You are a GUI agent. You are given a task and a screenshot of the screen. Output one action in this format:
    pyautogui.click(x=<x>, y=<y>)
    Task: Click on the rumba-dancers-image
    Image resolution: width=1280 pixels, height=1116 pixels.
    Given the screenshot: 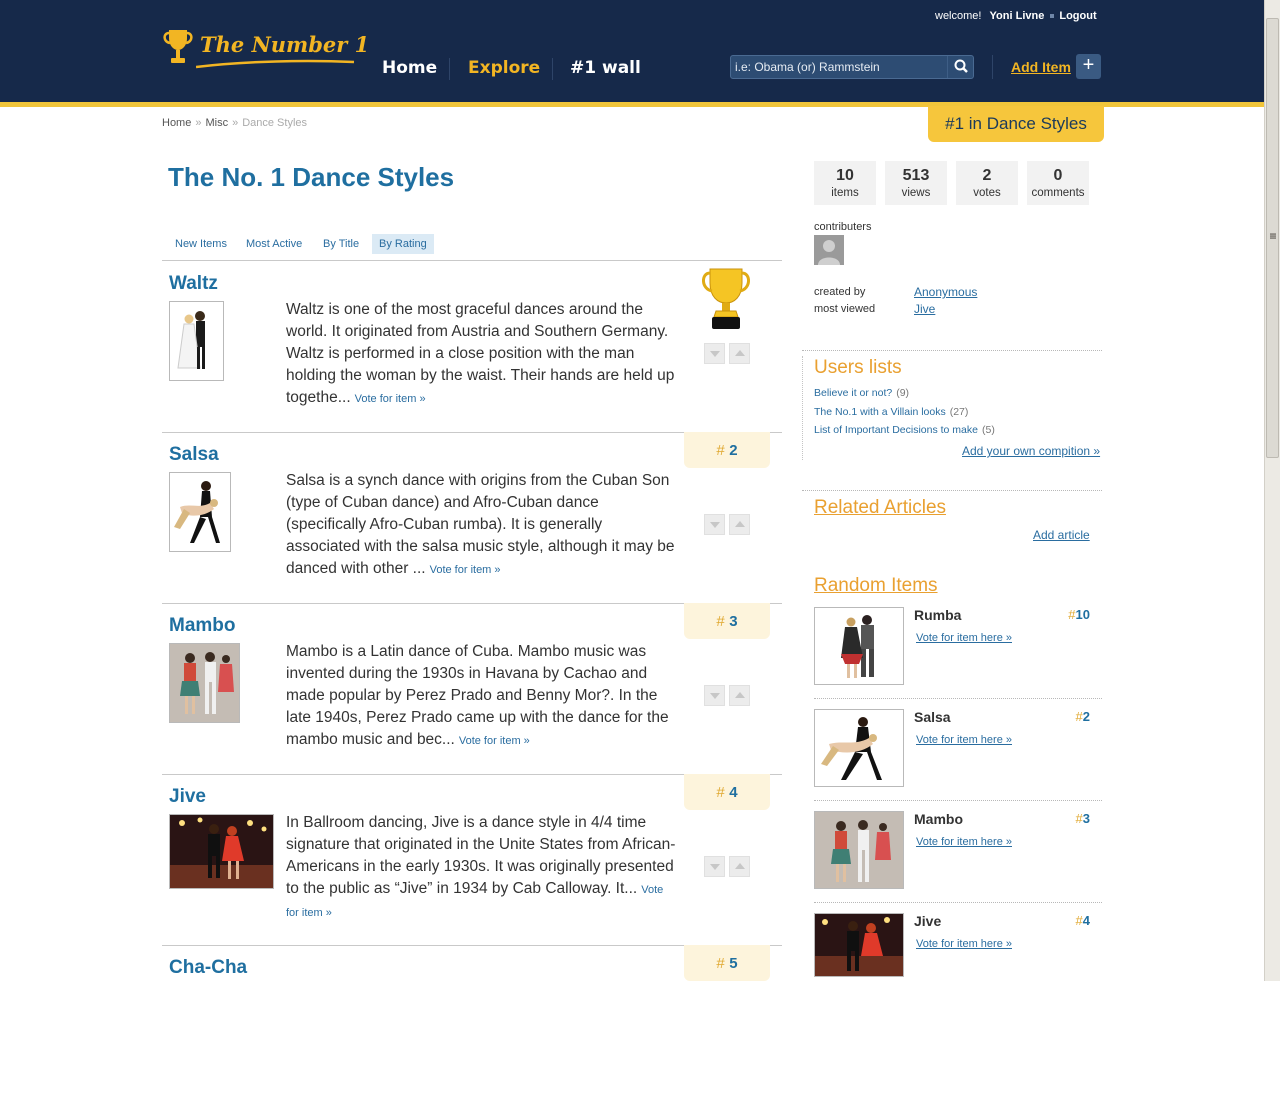 What is the action you would take?
    pyautogui.click(x=859, y=646)
    